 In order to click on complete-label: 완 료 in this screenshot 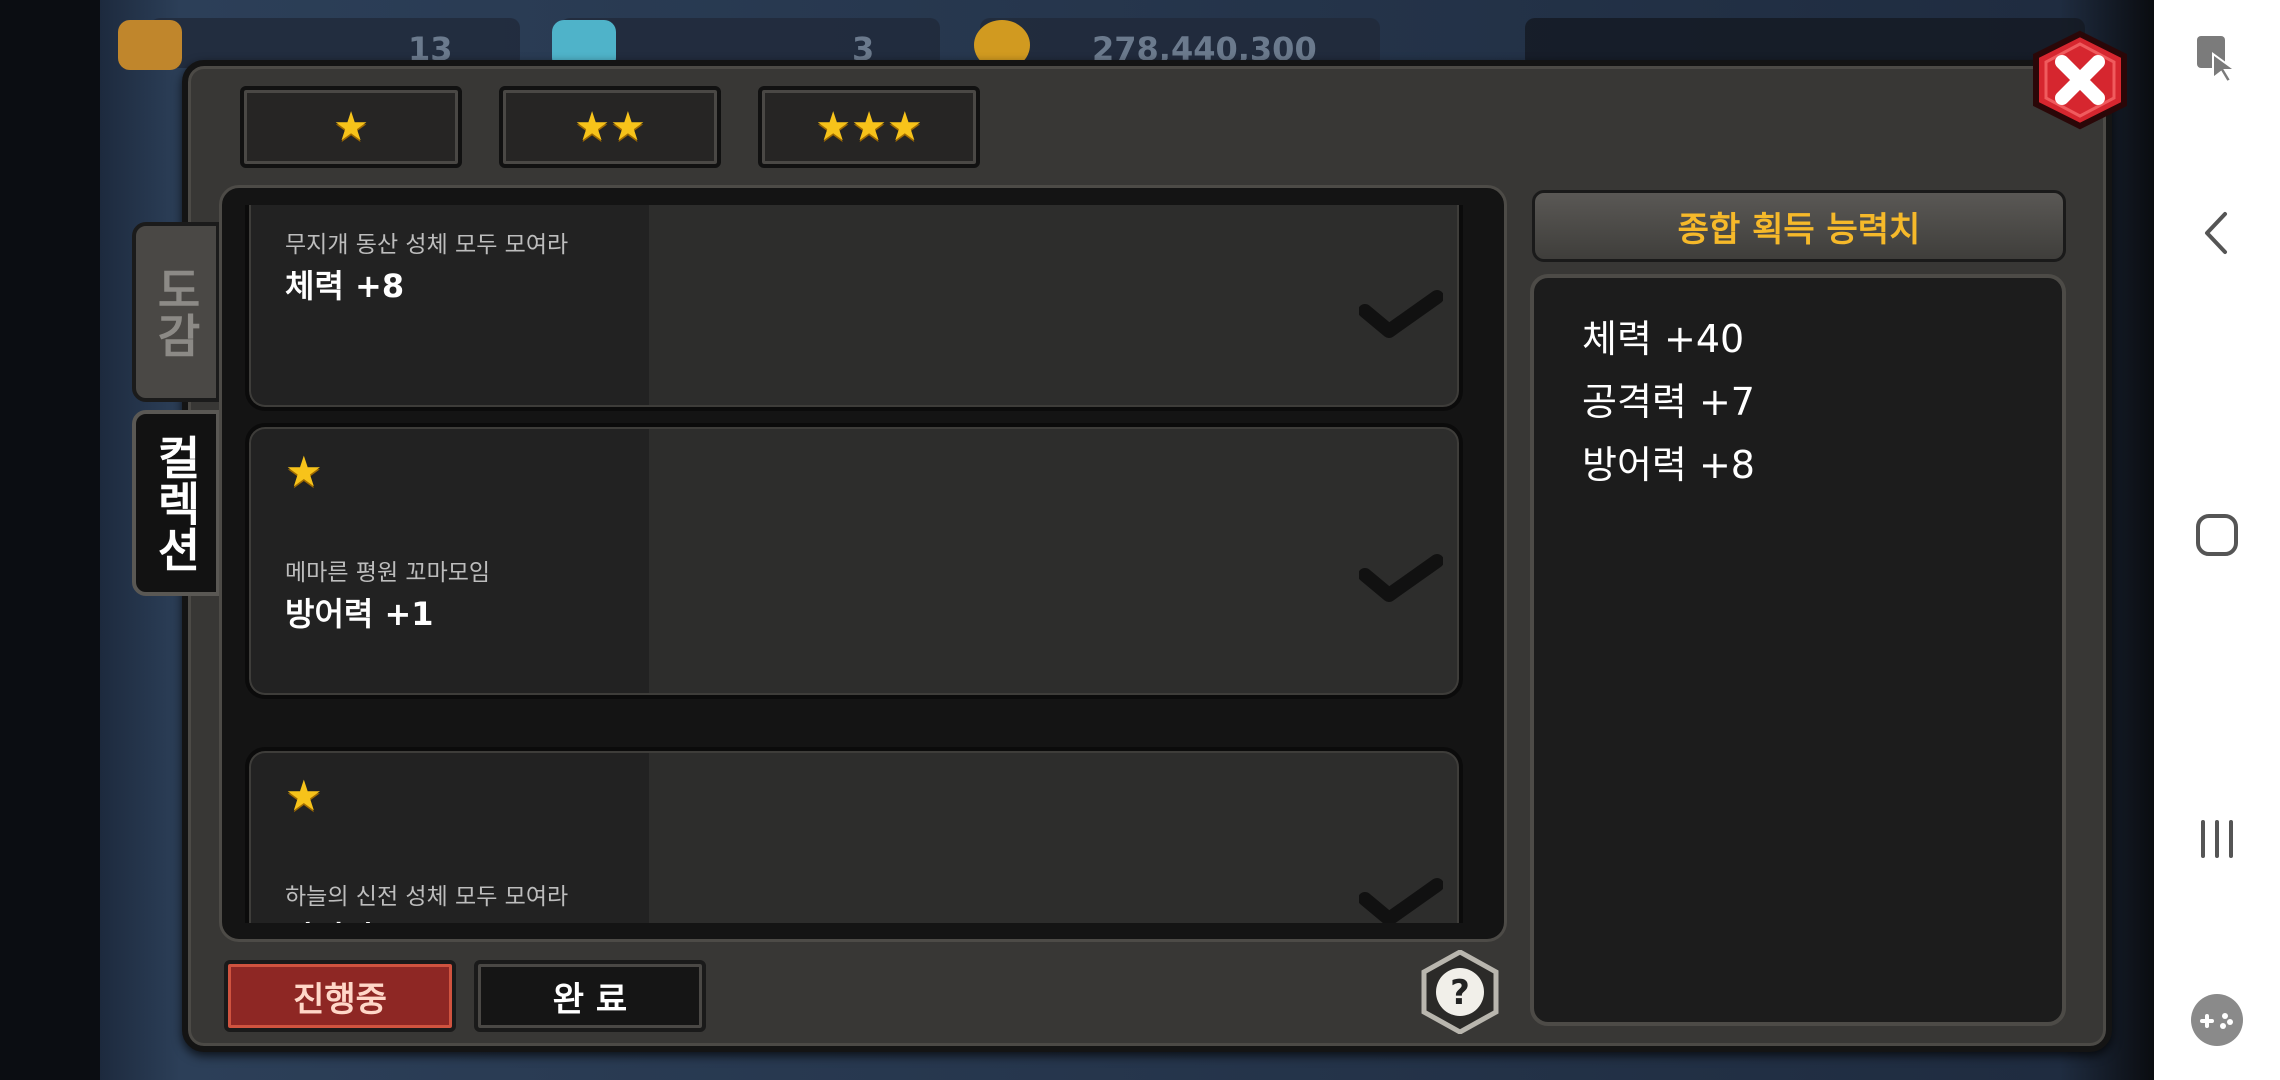, I will do `click(590, 999)`.